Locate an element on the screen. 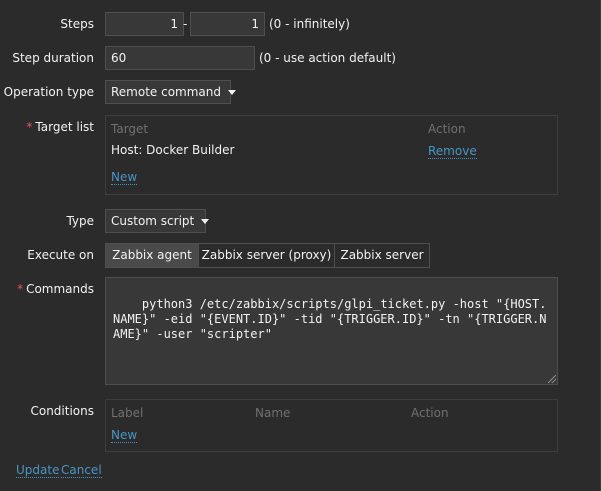 This screenshot has width=601, height=491. steps-hint: (0 - infinitely) is located at coordinates (309, 24).